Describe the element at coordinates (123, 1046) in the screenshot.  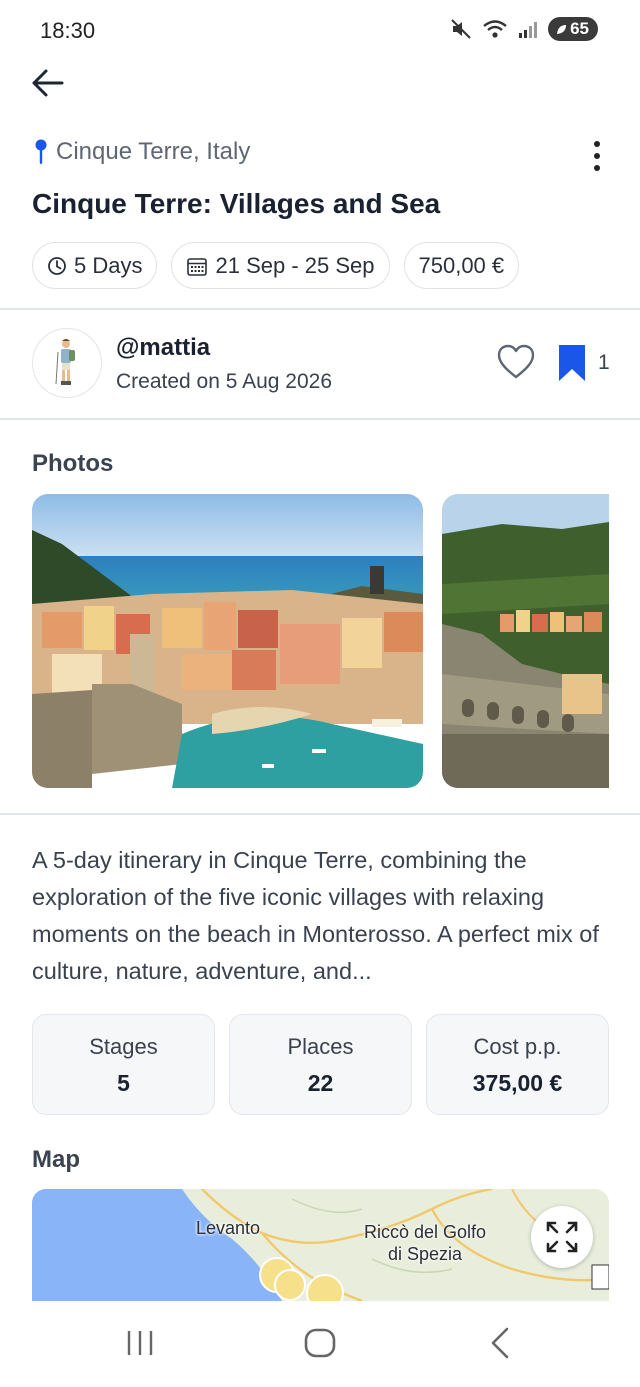
I see `stat-label: Stages` at that location.